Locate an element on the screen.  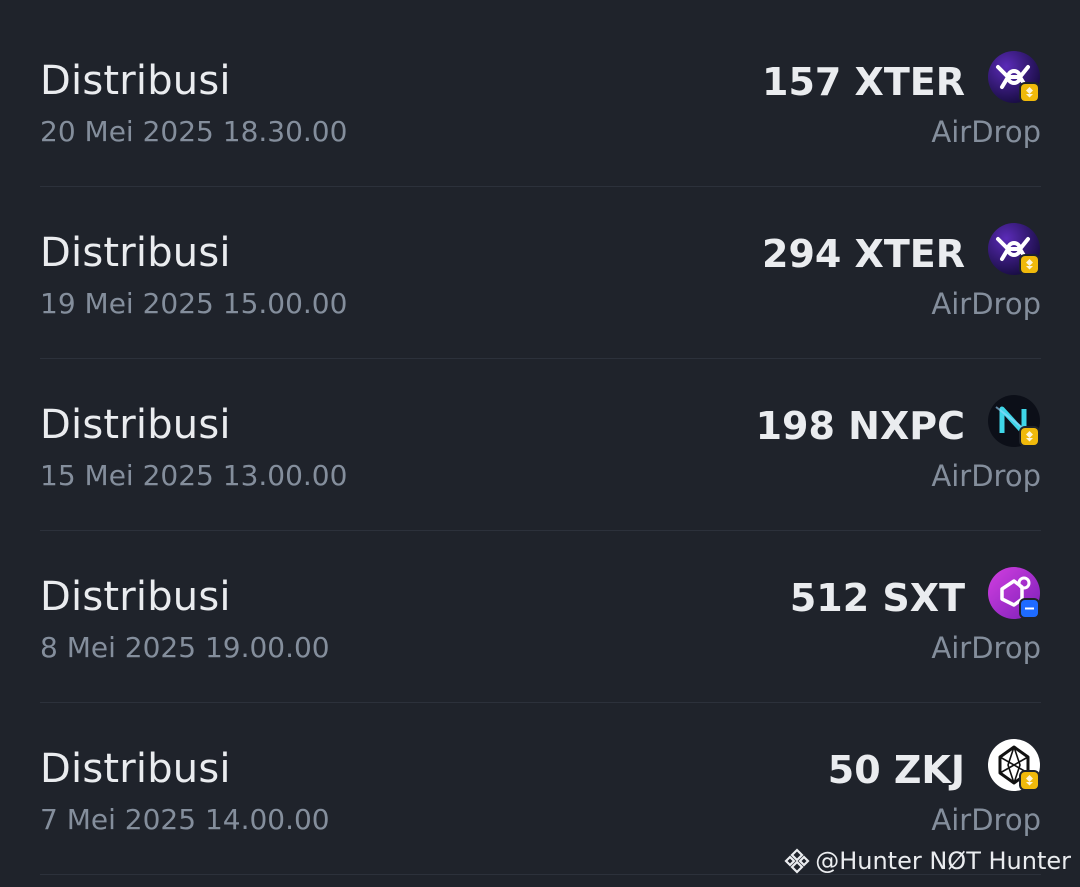
nxpc-icon is located at coordinates (1014, 421).